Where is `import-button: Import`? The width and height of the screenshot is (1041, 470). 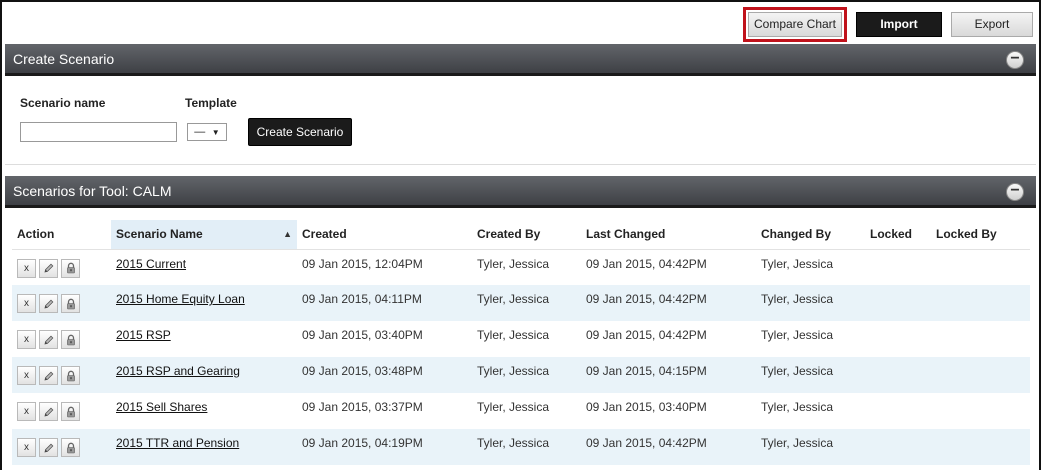
import-button: Import is located at coordinates (899, 24).